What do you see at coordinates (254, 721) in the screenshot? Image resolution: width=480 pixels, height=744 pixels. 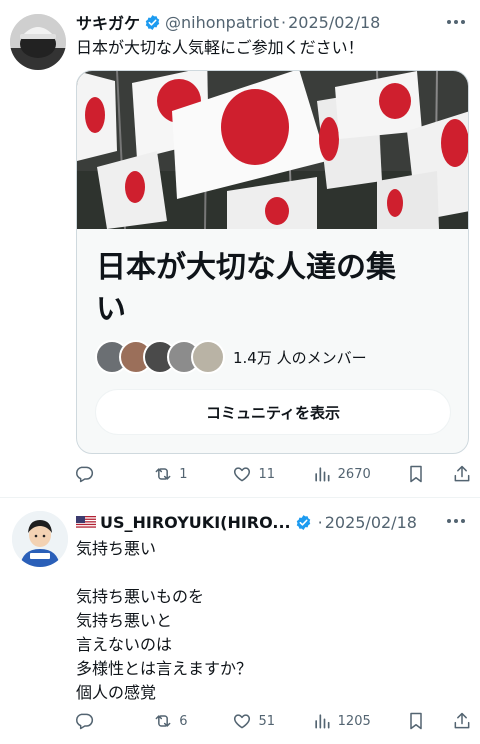 I see `like-button: 51` at bounding box center [254, 721].